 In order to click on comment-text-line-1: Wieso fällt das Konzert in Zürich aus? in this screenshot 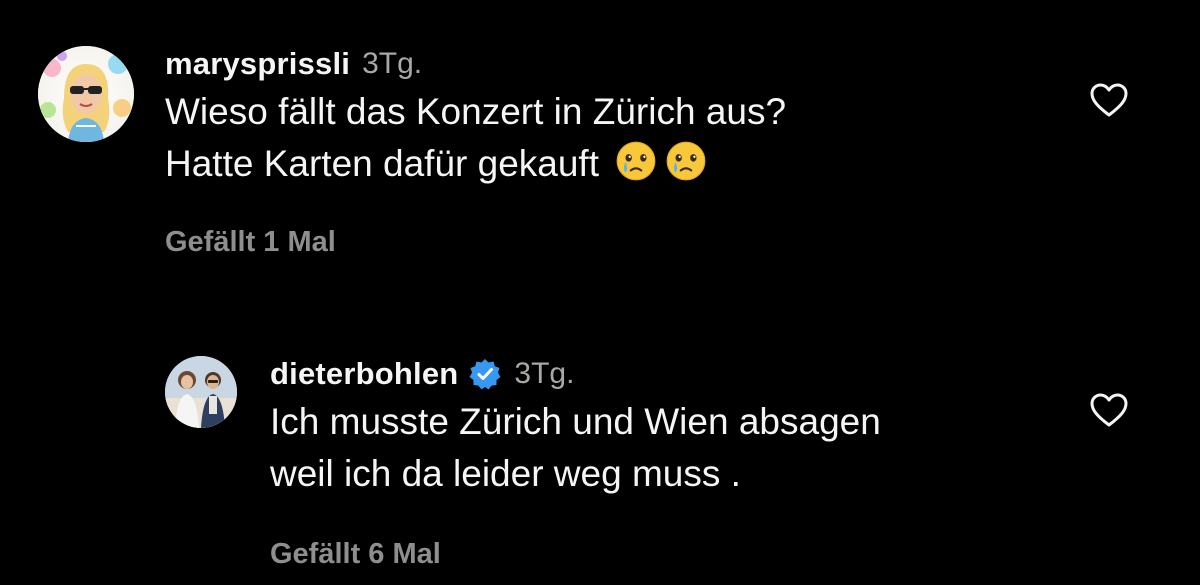, I will do `click(476, 111)`.